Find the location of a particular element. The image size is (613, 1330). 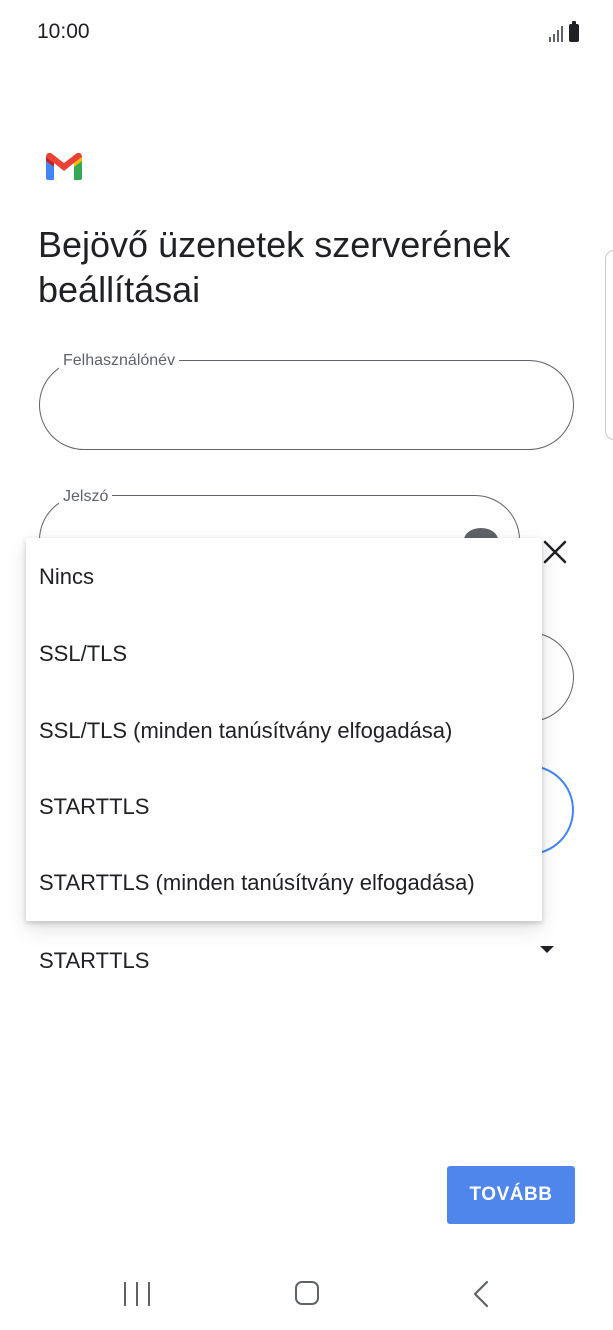

status-time: 10:00 is located at coordinates (63, 31).